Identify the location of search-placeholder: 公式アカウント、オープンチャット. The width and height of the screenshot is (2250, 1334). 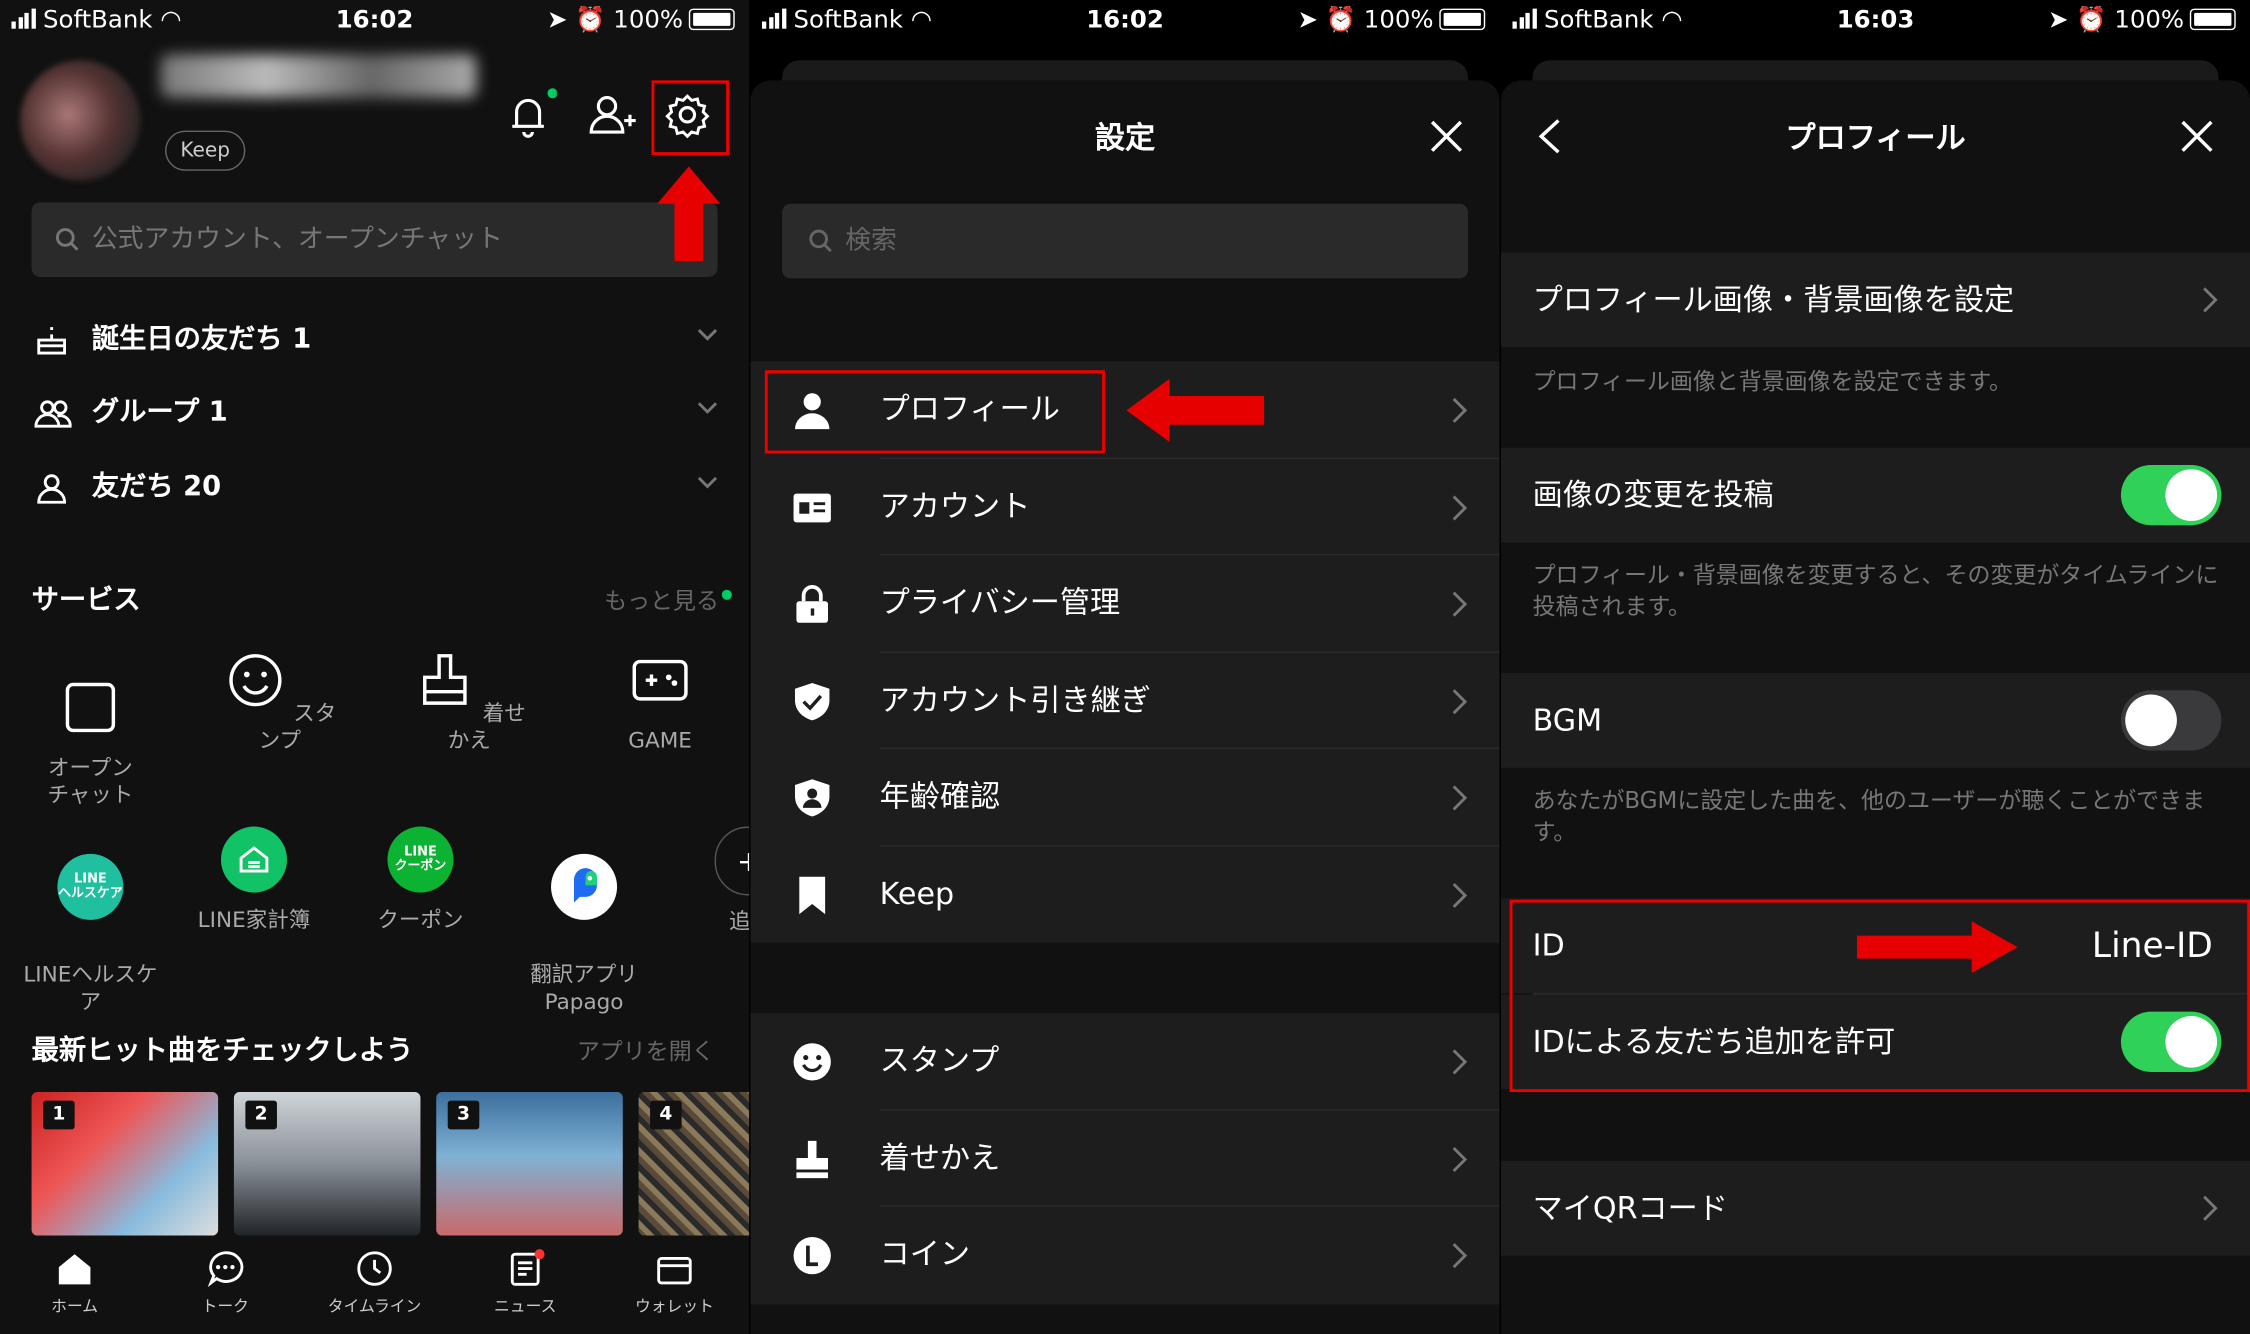
(297, 238).